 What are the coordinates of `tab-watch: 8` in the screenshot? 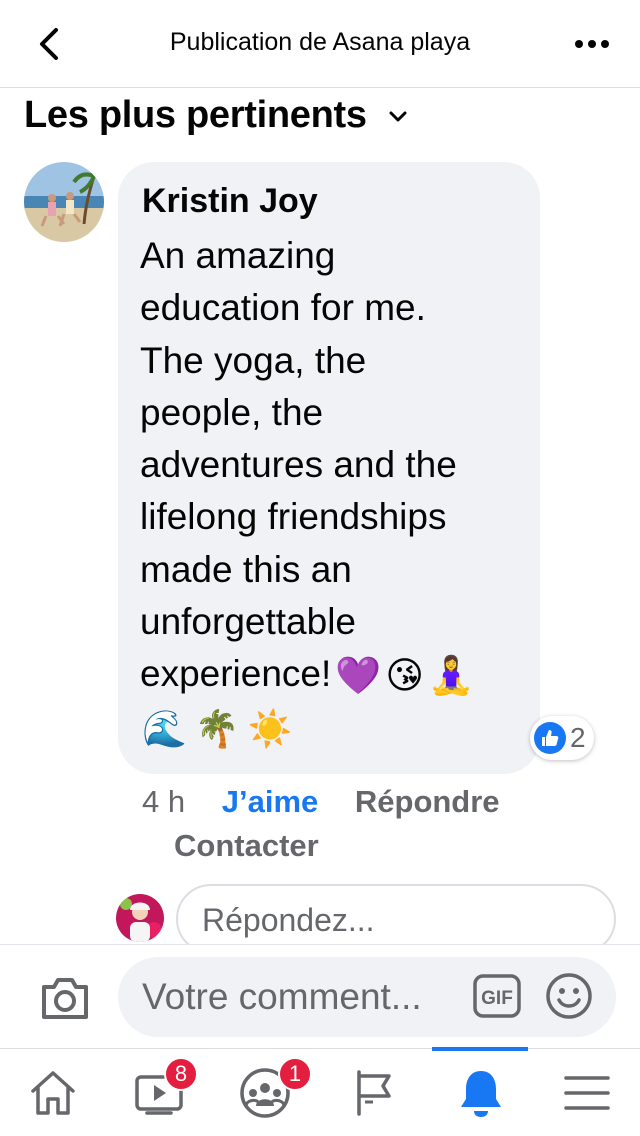 It's located at (159, 1092).